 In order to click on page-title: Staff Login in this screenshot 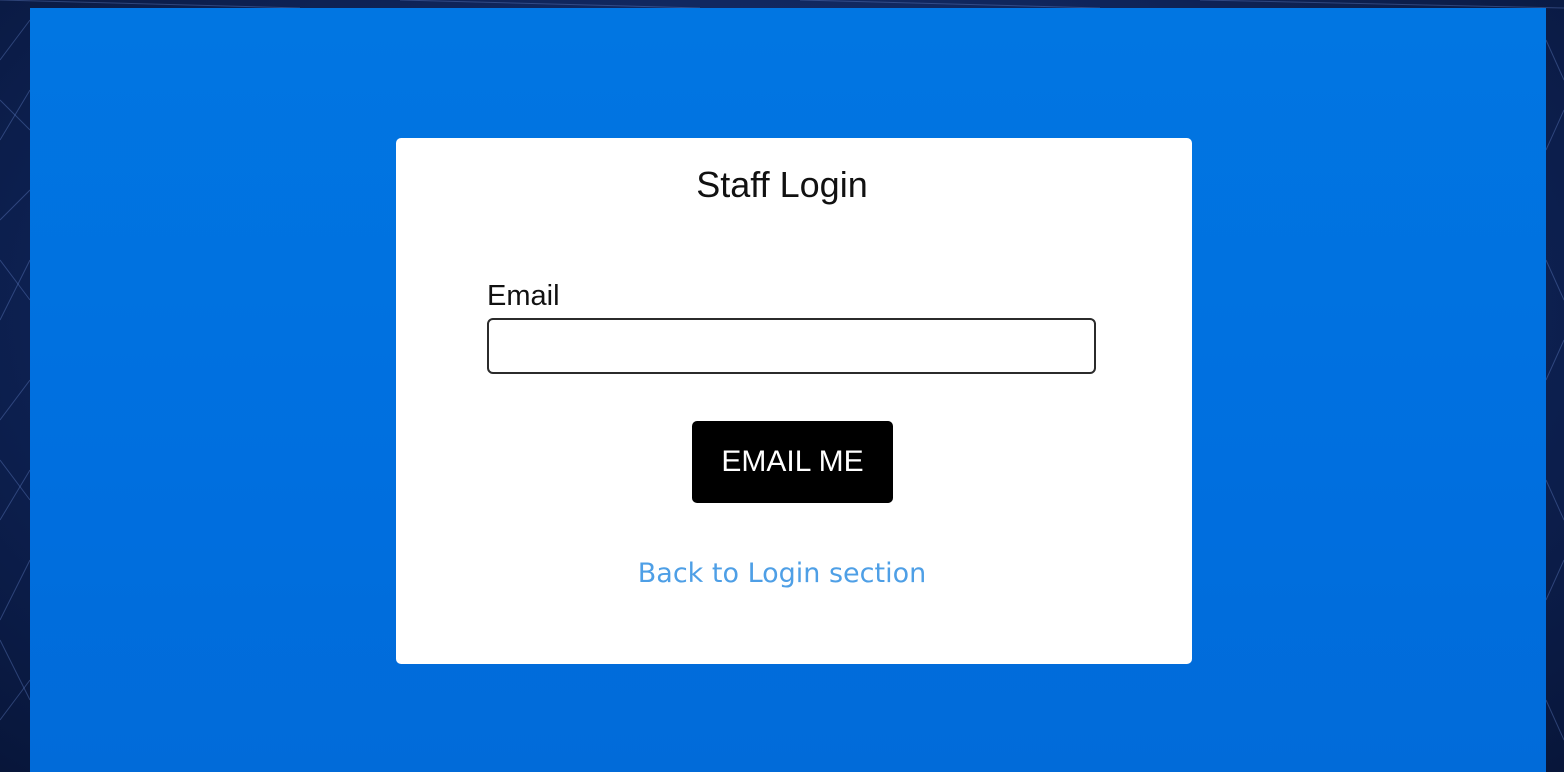, I will do `click(782, 184)`.